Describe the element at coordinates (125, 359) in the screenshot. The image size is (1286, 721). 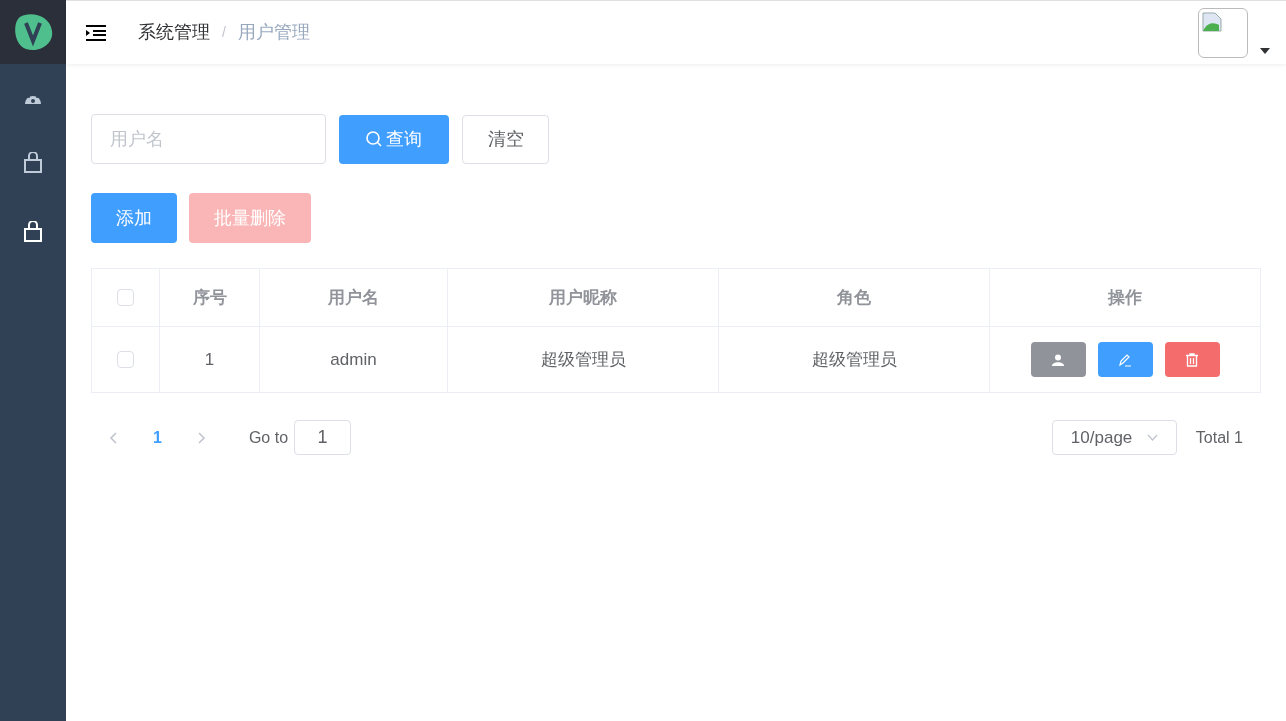
I see `row-checkbox` at that location.